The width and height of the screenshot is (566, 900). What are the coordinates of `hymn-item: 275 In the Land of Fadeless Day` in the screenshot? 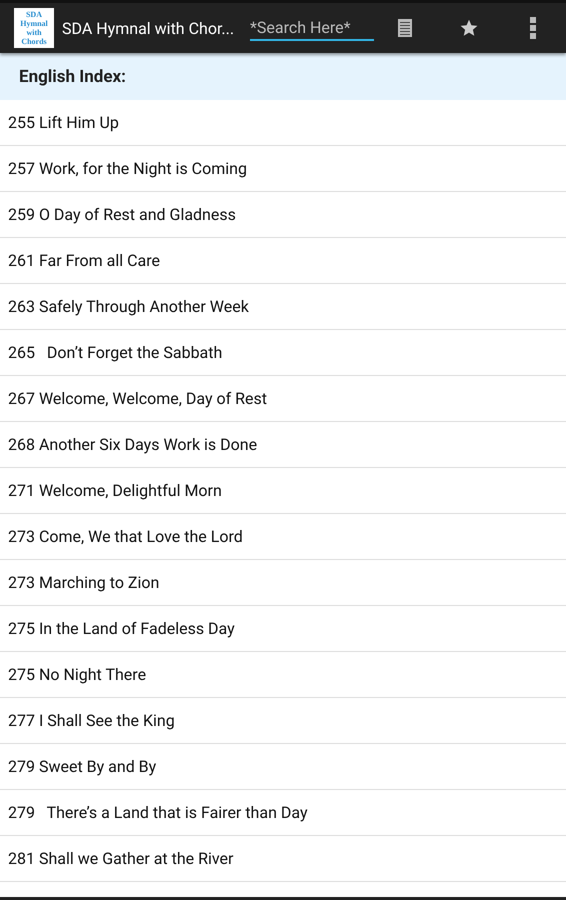 It's located at (283, 629).